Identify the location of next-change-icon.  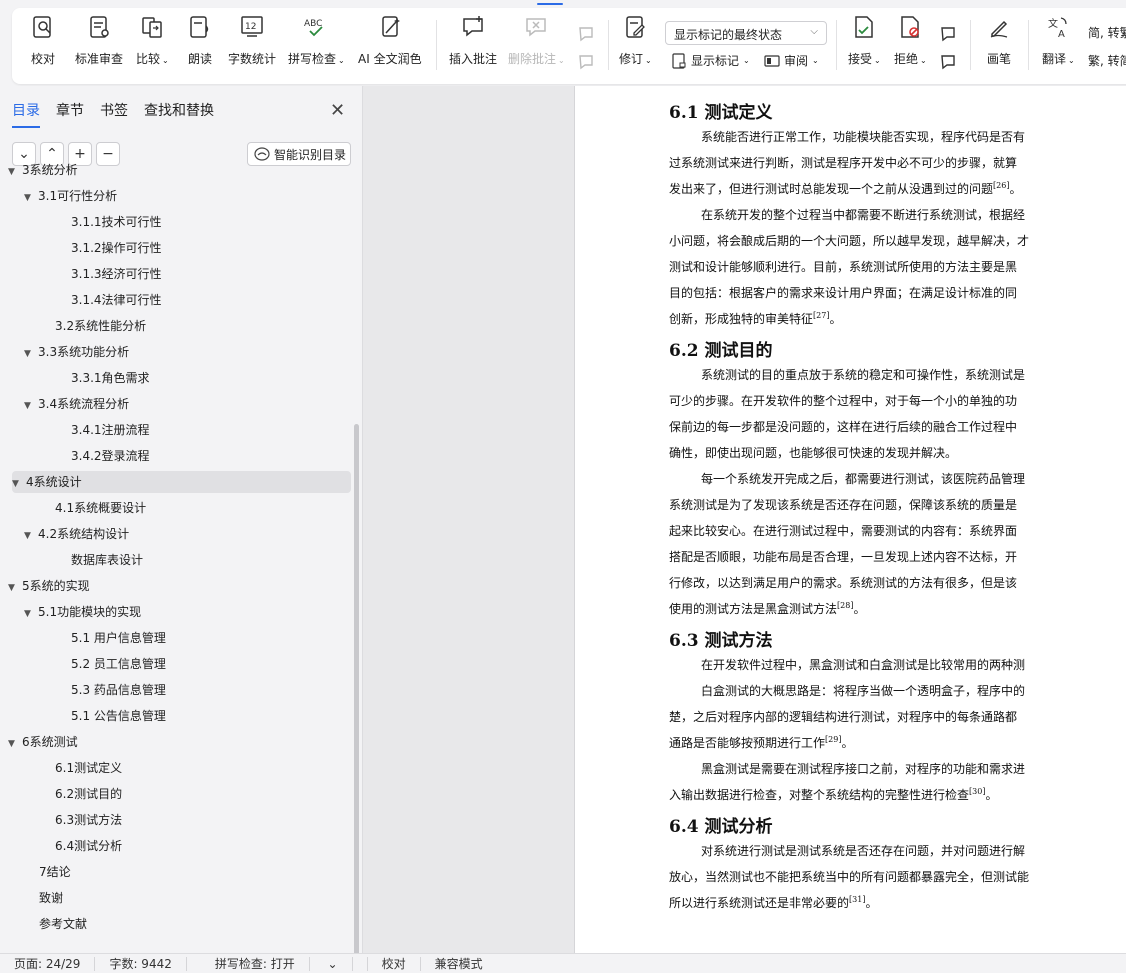
(948, 62).